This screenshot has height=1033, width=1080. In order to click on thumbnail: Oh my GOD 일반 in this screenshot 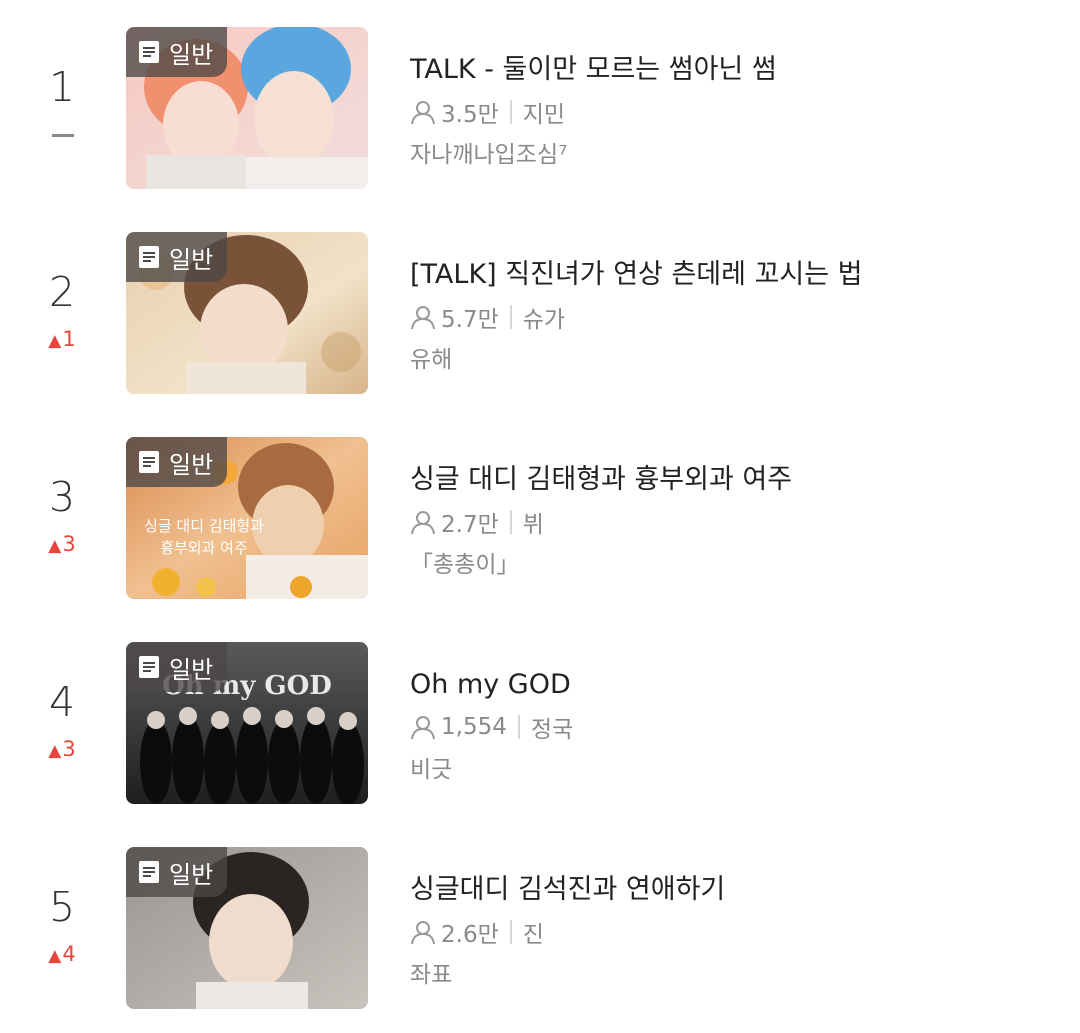, I will do `click(247, 723)`.